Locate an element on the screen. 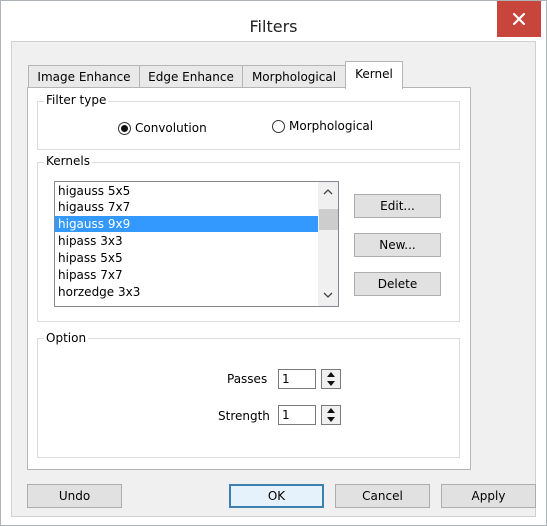 The image size is (547, 526). kernels-label: Kernels is located at coordinates (68, 161).